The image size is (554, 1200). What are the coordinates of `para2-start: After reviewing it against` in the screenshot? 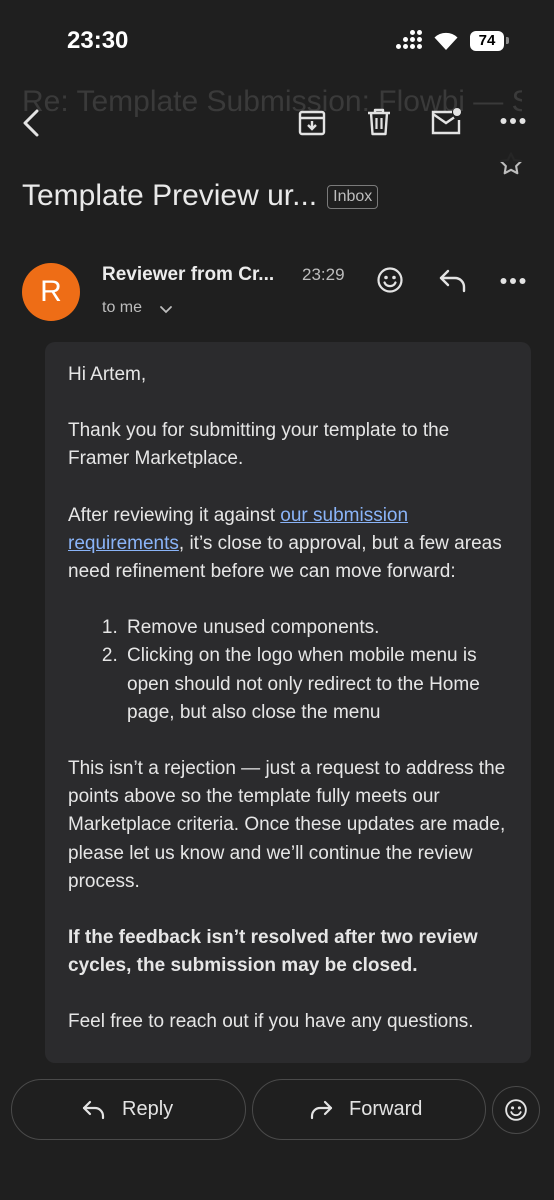 It's located at (174, 515).